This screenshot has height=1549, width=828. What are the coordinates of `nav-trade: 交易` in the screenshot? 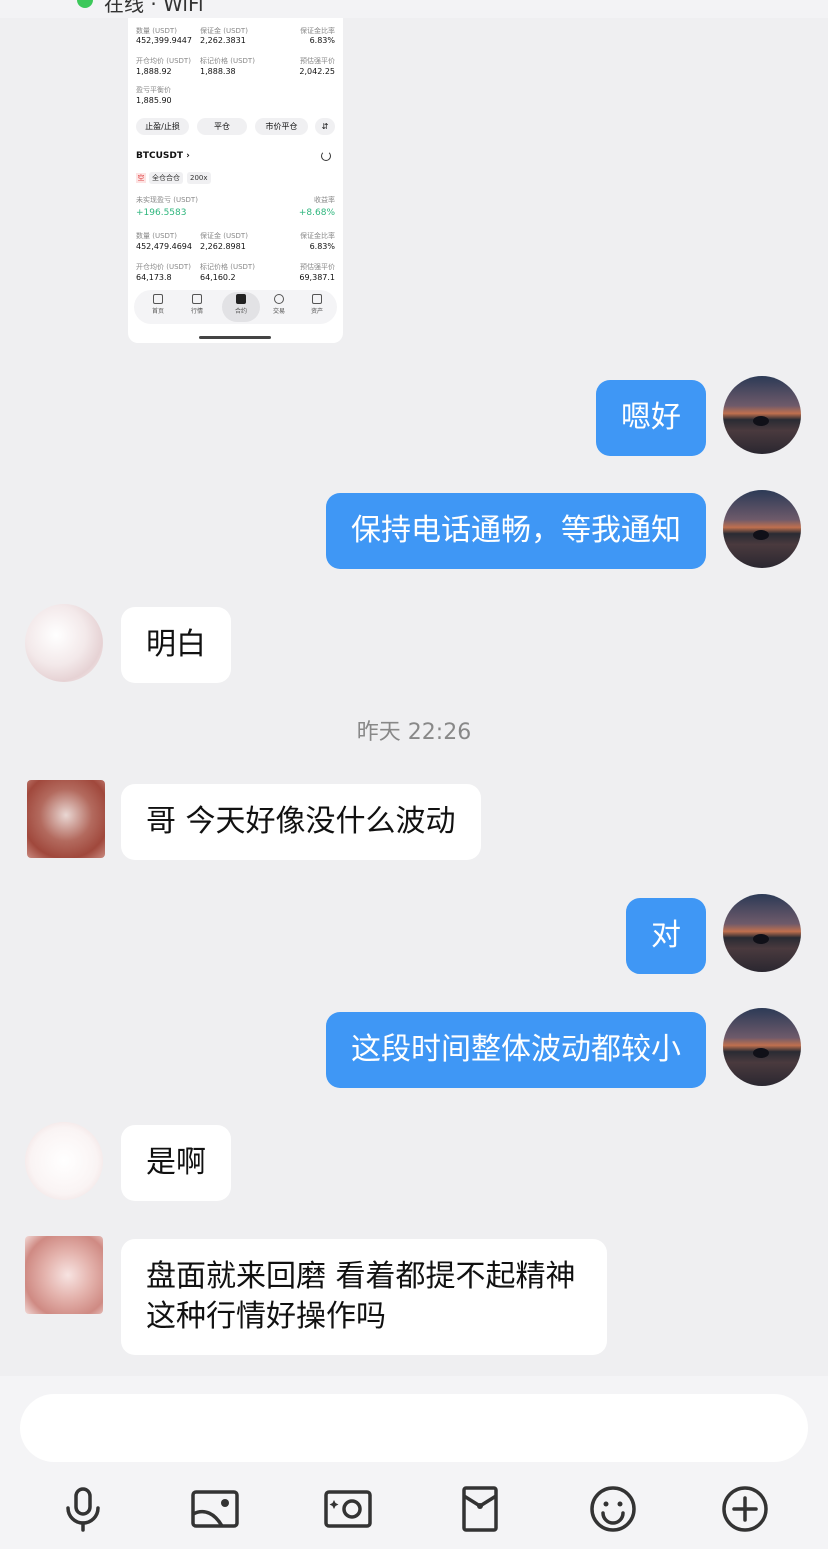 It's located at (279, 304).